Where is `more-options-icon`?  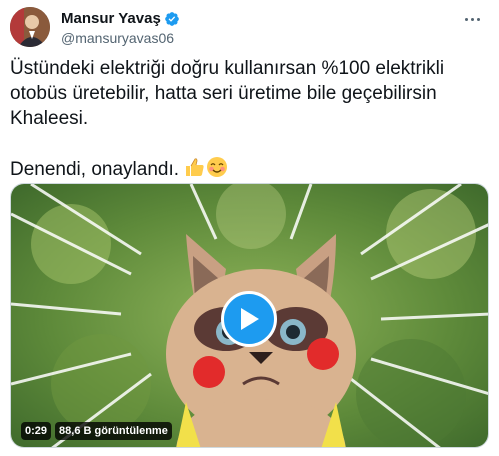
more-options-icon is located at coordinates (472, 19).